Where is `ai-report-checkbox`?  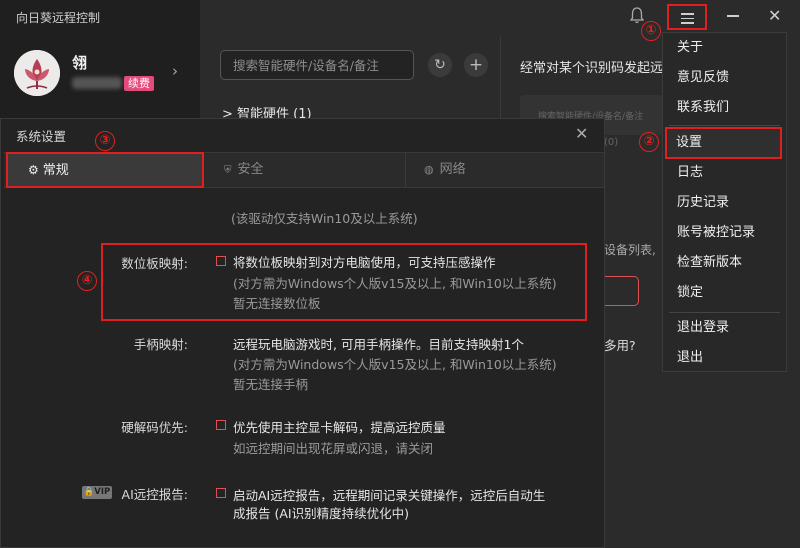 ai-report-checkbox is located at coordinates (221, 493).